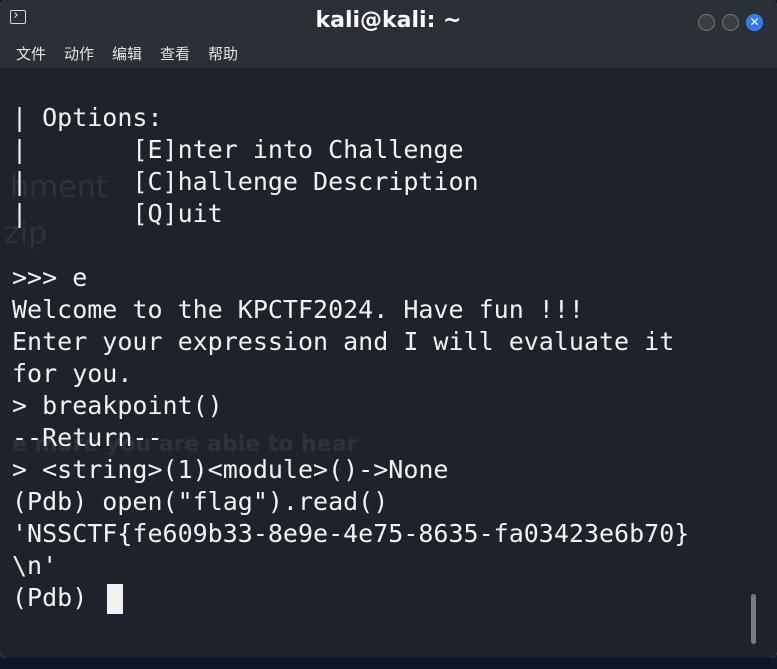  I want to click on terminal-line: \n', so click(35, 565).